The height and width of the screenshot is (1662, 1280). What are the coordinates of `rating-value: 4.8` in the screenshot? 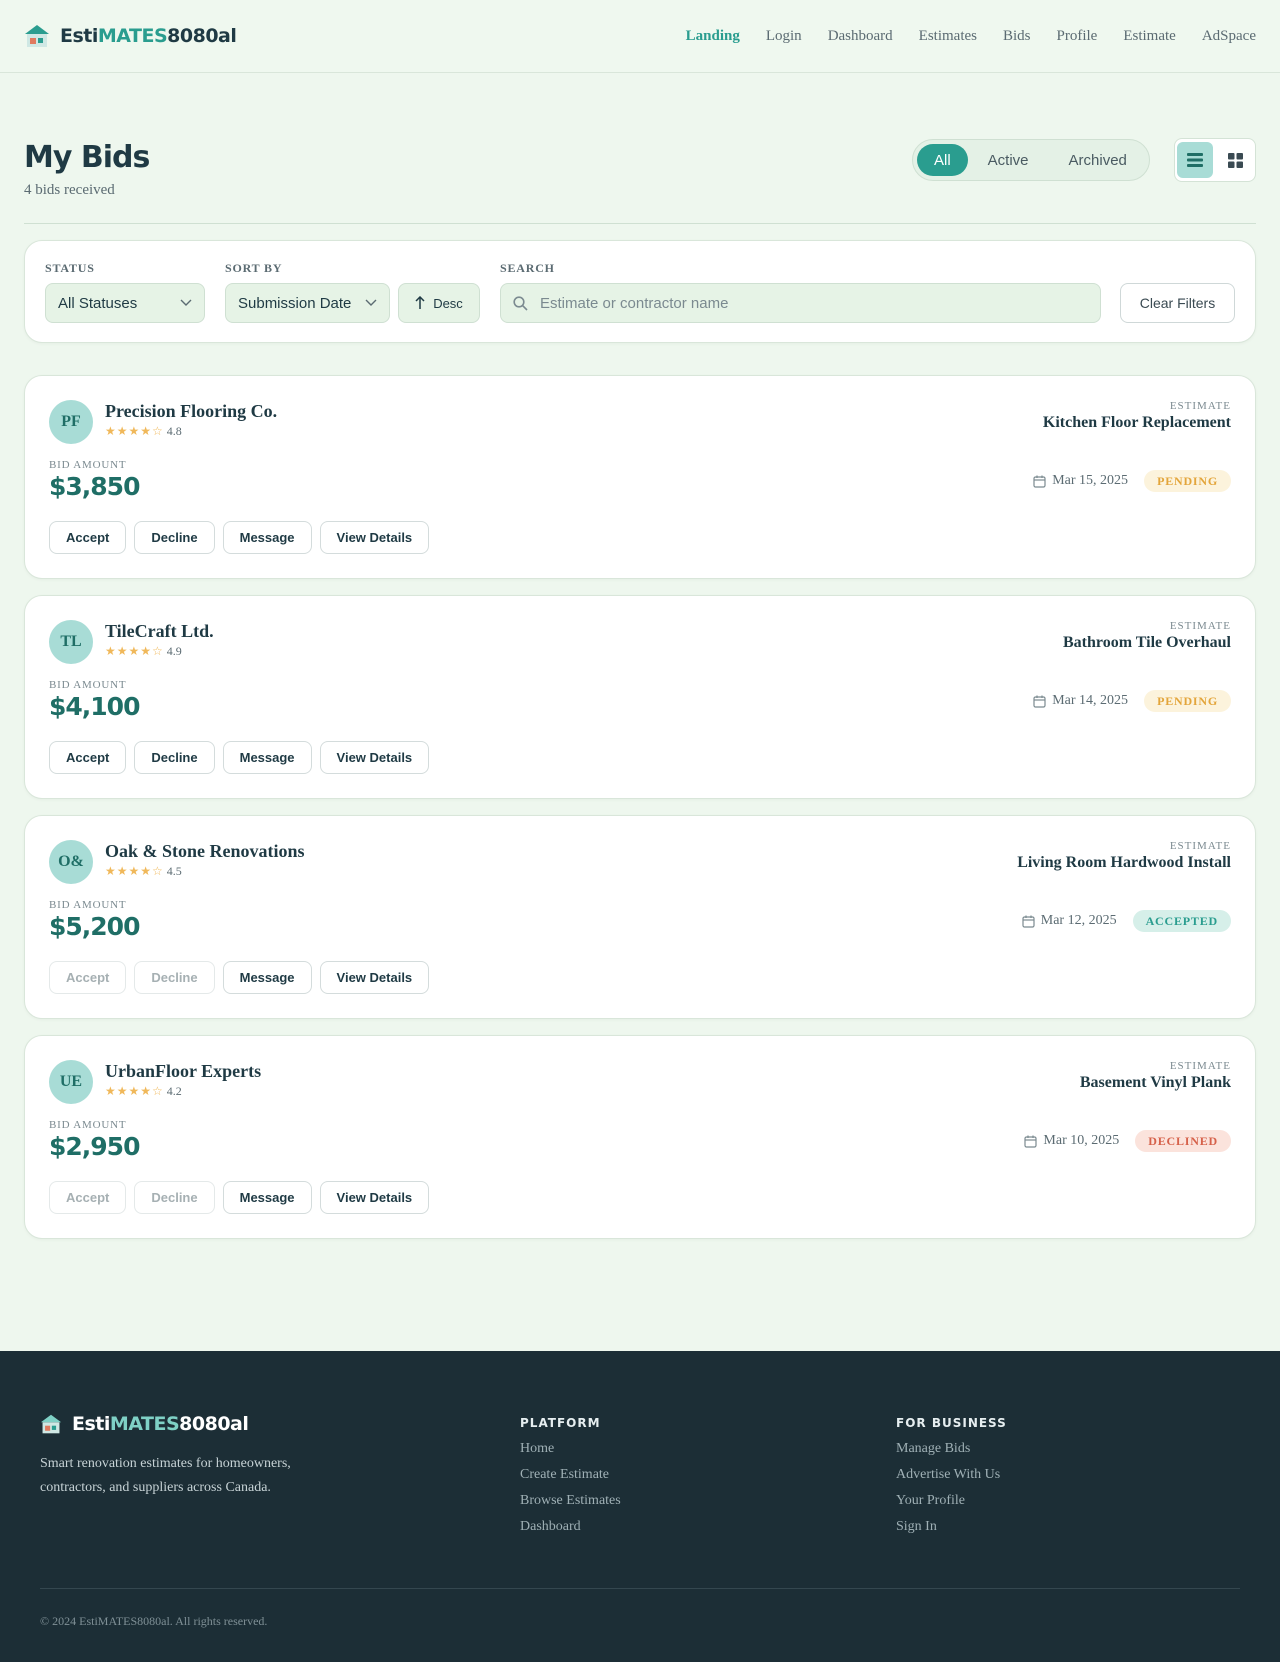 It's located at (174, 431).